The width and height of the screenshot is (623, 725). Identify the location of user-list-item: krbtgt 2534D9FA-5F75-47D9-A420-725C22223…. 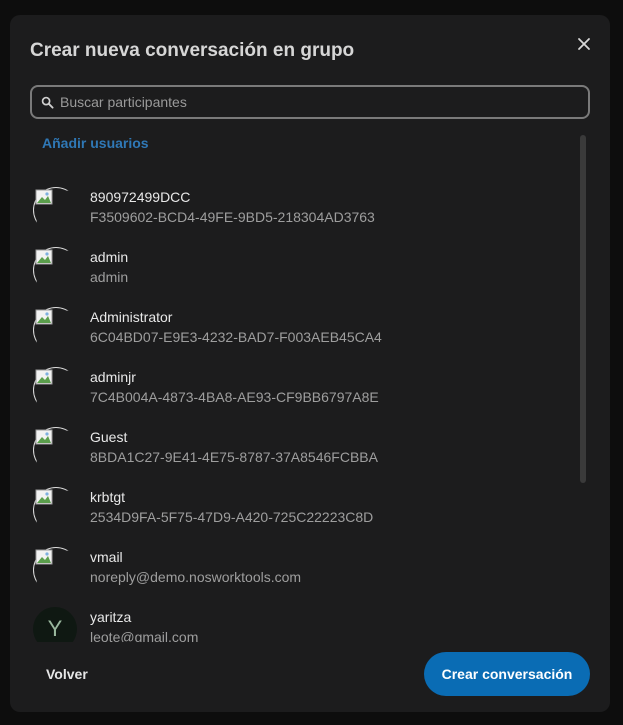
(295, 505).